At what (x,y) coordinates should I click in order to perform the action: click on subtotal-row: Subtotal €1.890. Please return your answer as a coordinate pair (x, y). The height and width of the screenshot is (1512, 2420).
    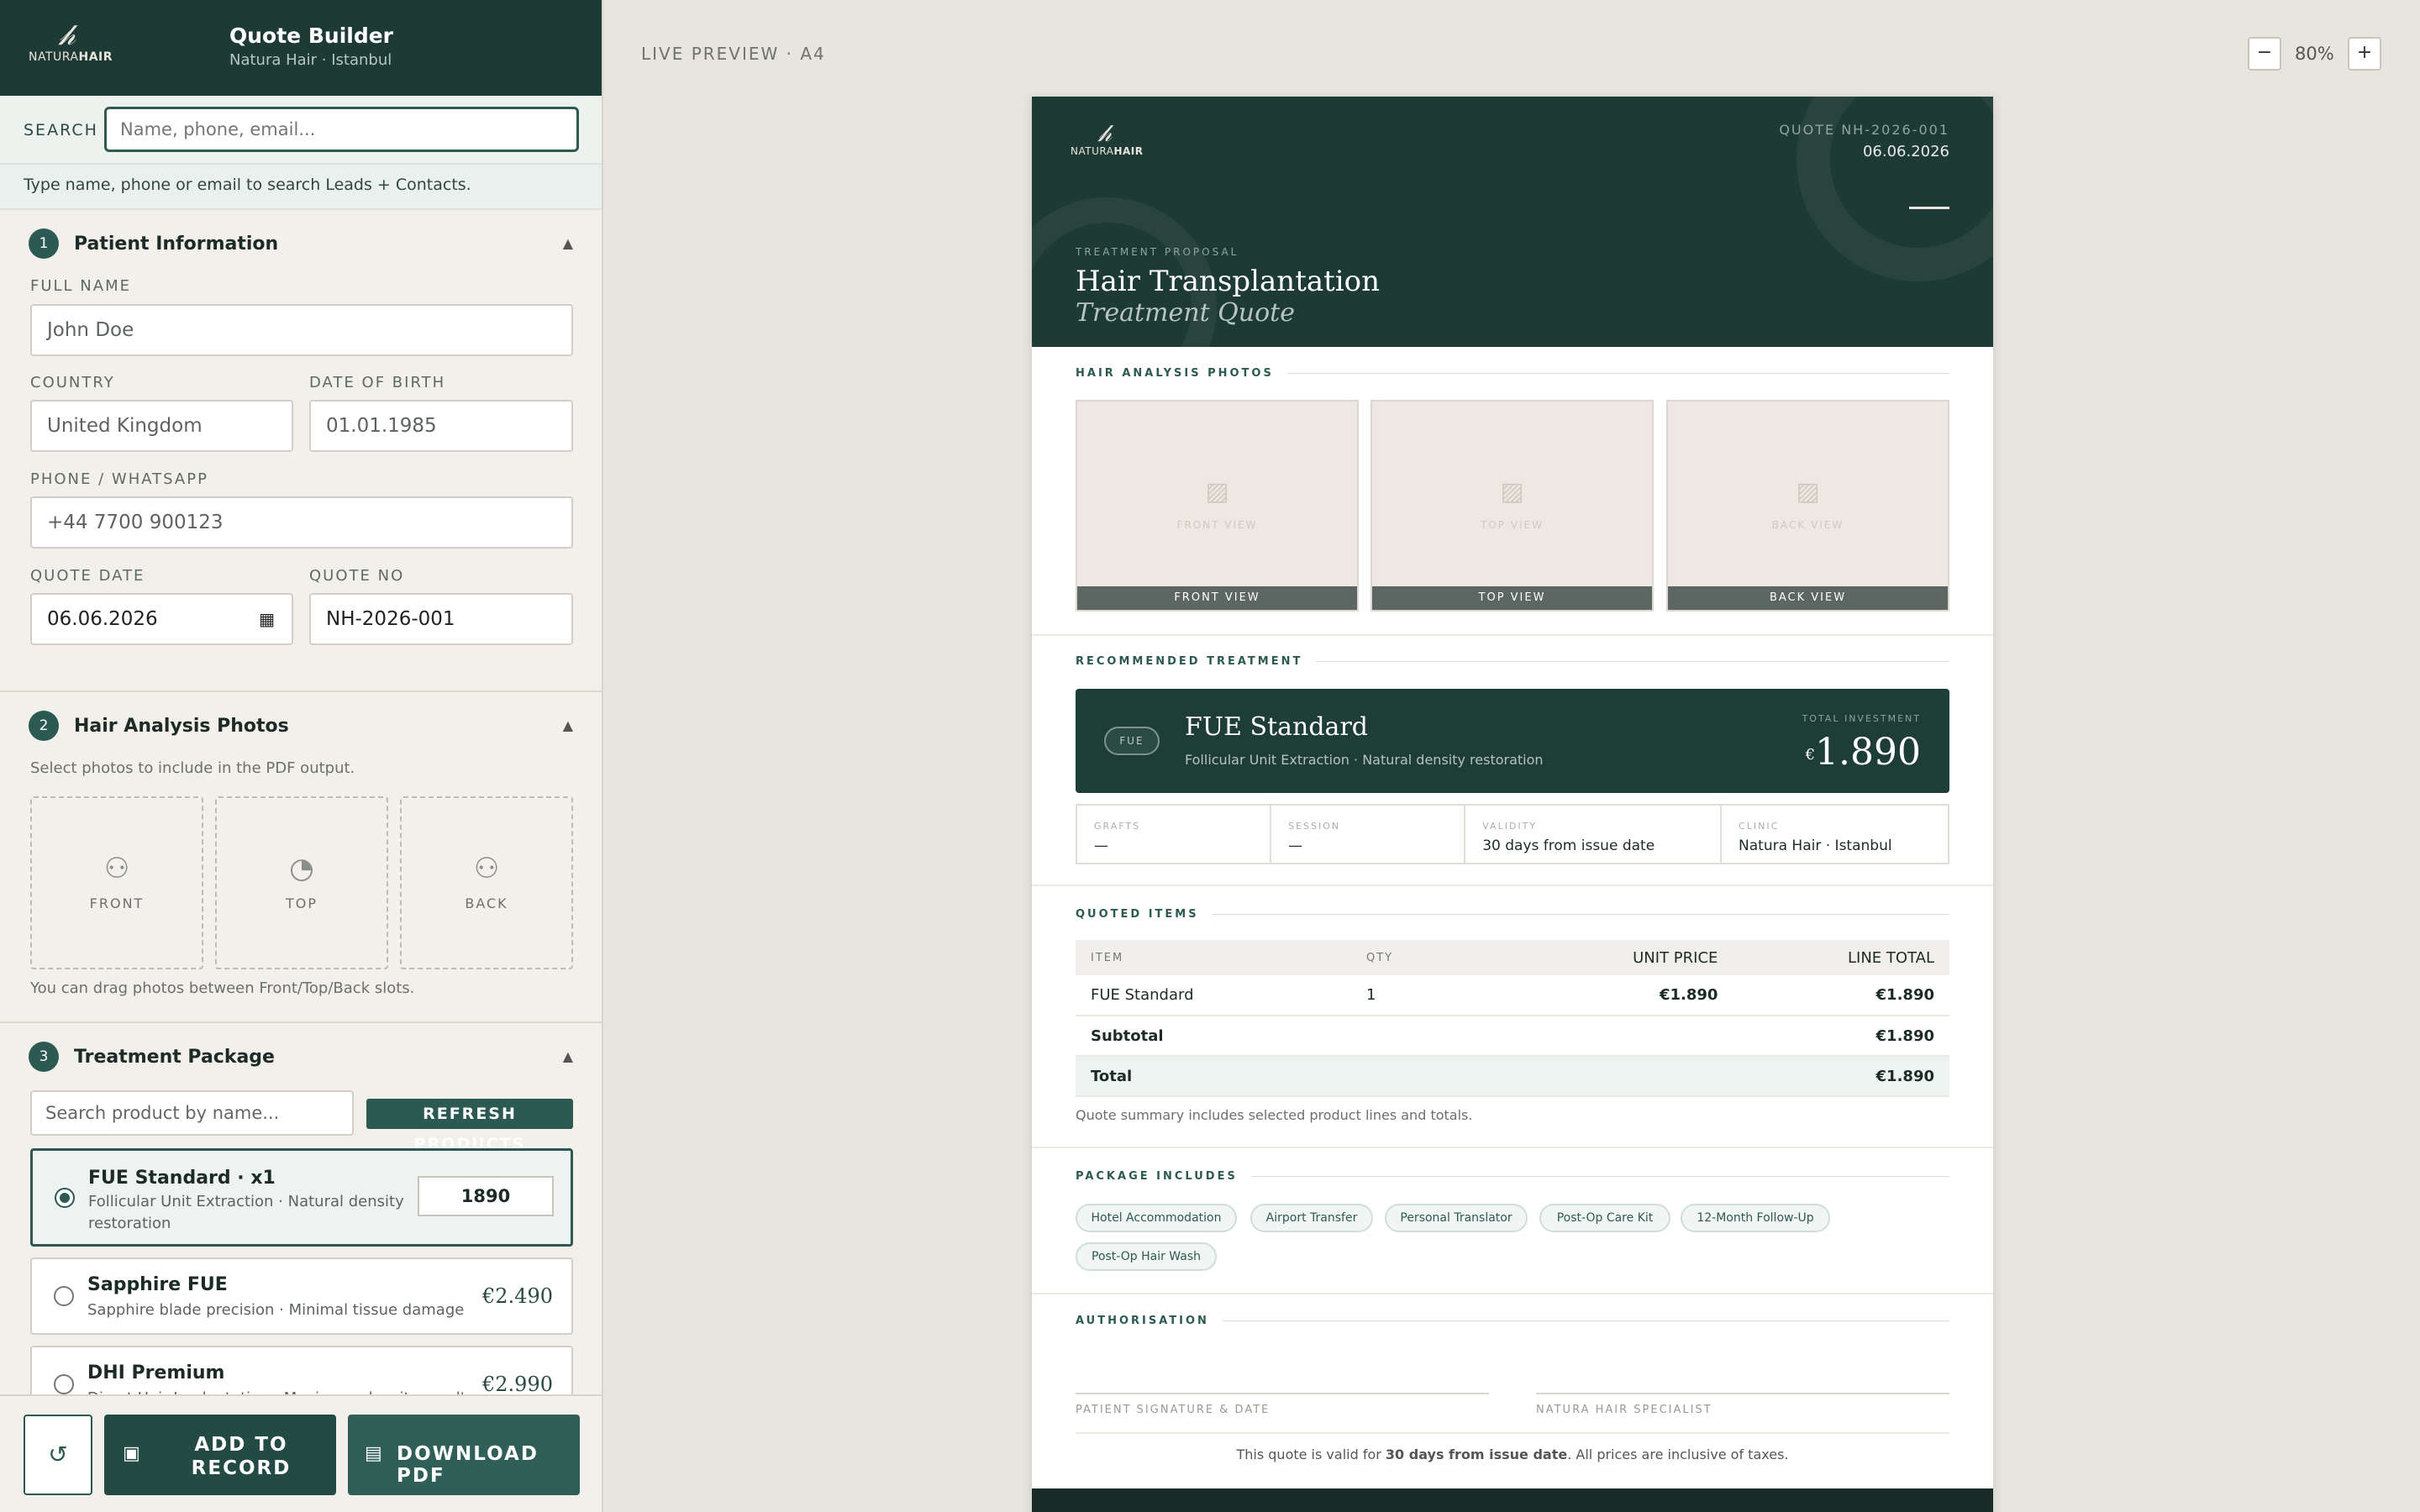
    Looking at the image, I should click on (1512, 1036).